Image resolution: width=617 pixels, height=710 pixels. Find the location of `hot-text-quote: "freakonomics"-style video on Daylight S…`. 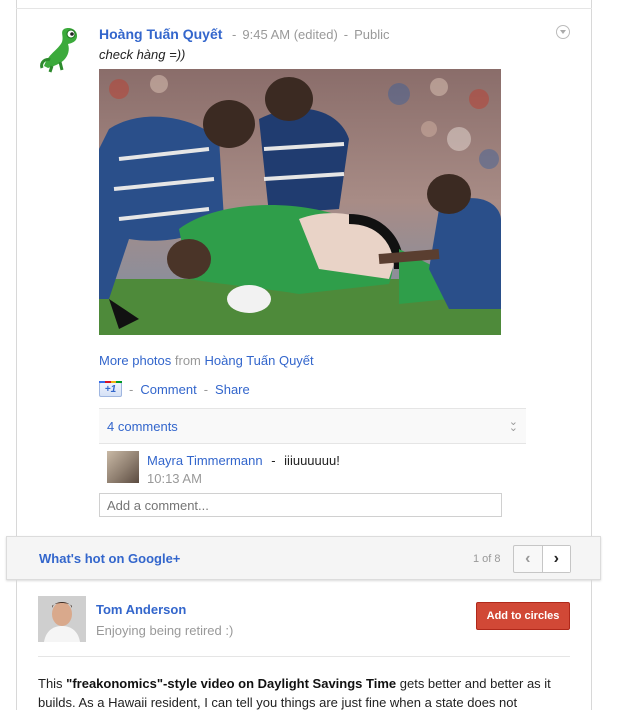

hot-text-quote: "freakonomics"-style video on Daylight S… is located at coordinates (231, 683).